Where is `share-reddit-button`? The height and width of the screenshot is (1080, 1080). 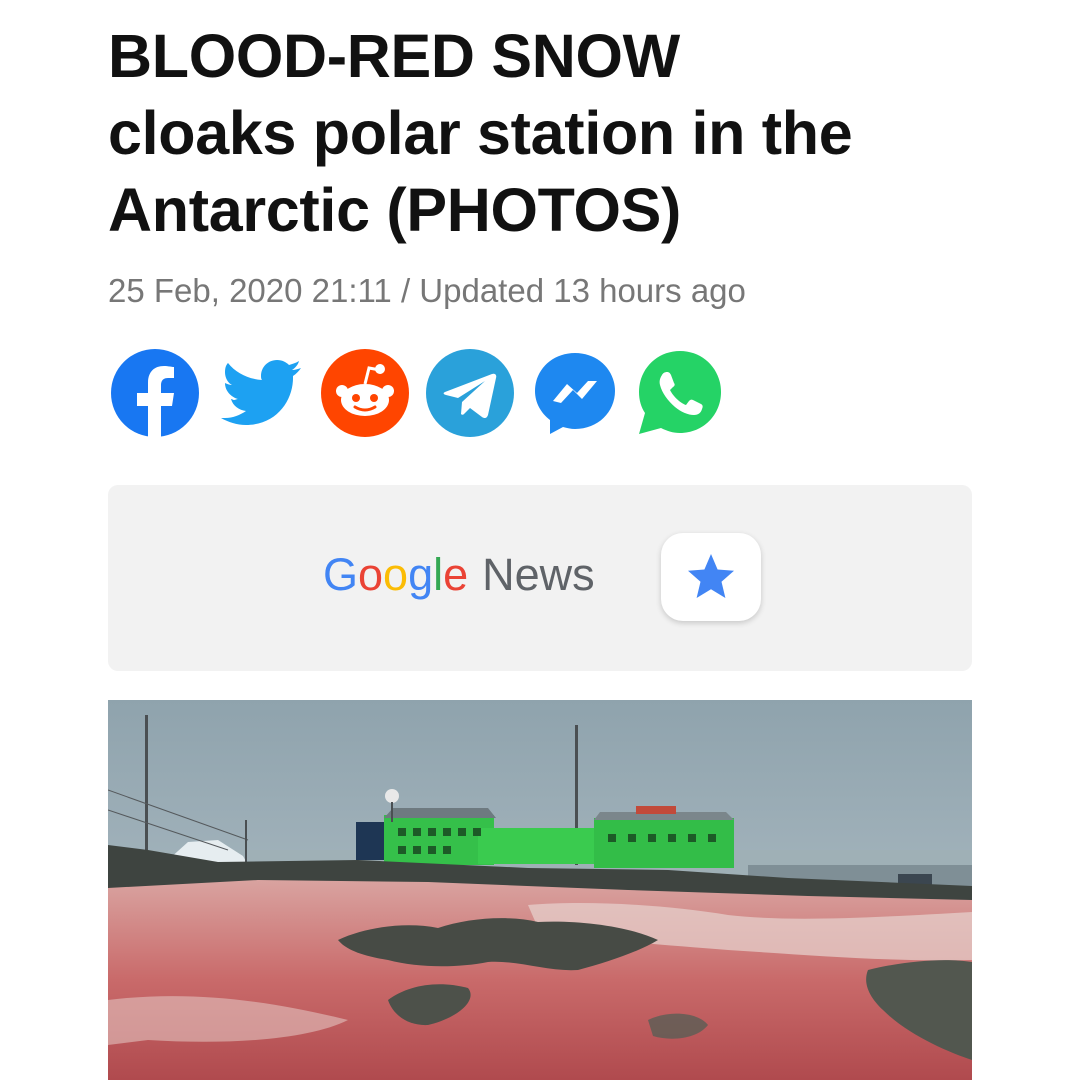
share-reddit-button is located at coordinates (365, 393).